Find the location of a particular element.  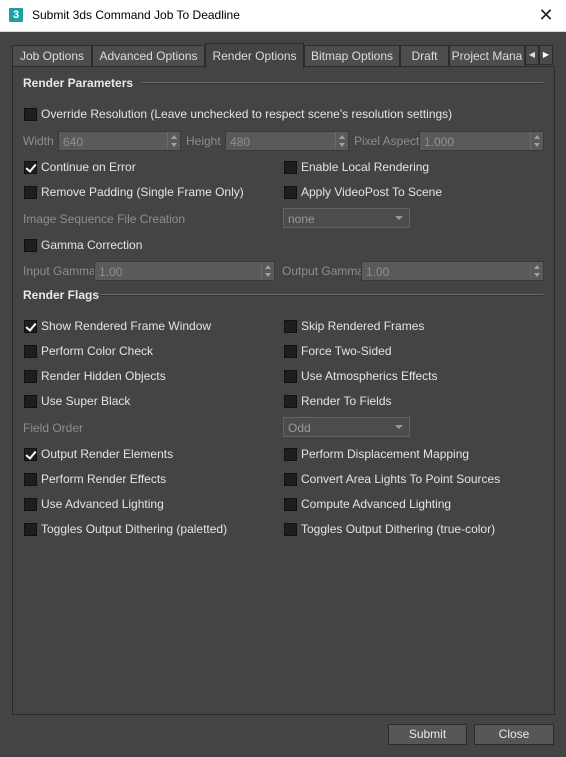

override-resolution-checkbox is located at coordinates (30, 114).